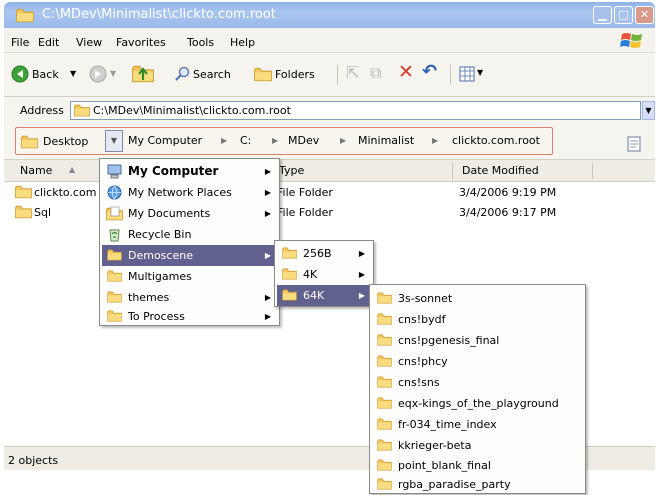 The width and height of the screenshot is (659, 495). What do you see at coordinates (477, 382) in the screenshot?
I see `menu-item-folder: cns!sns` at bounding box center [477, 382].